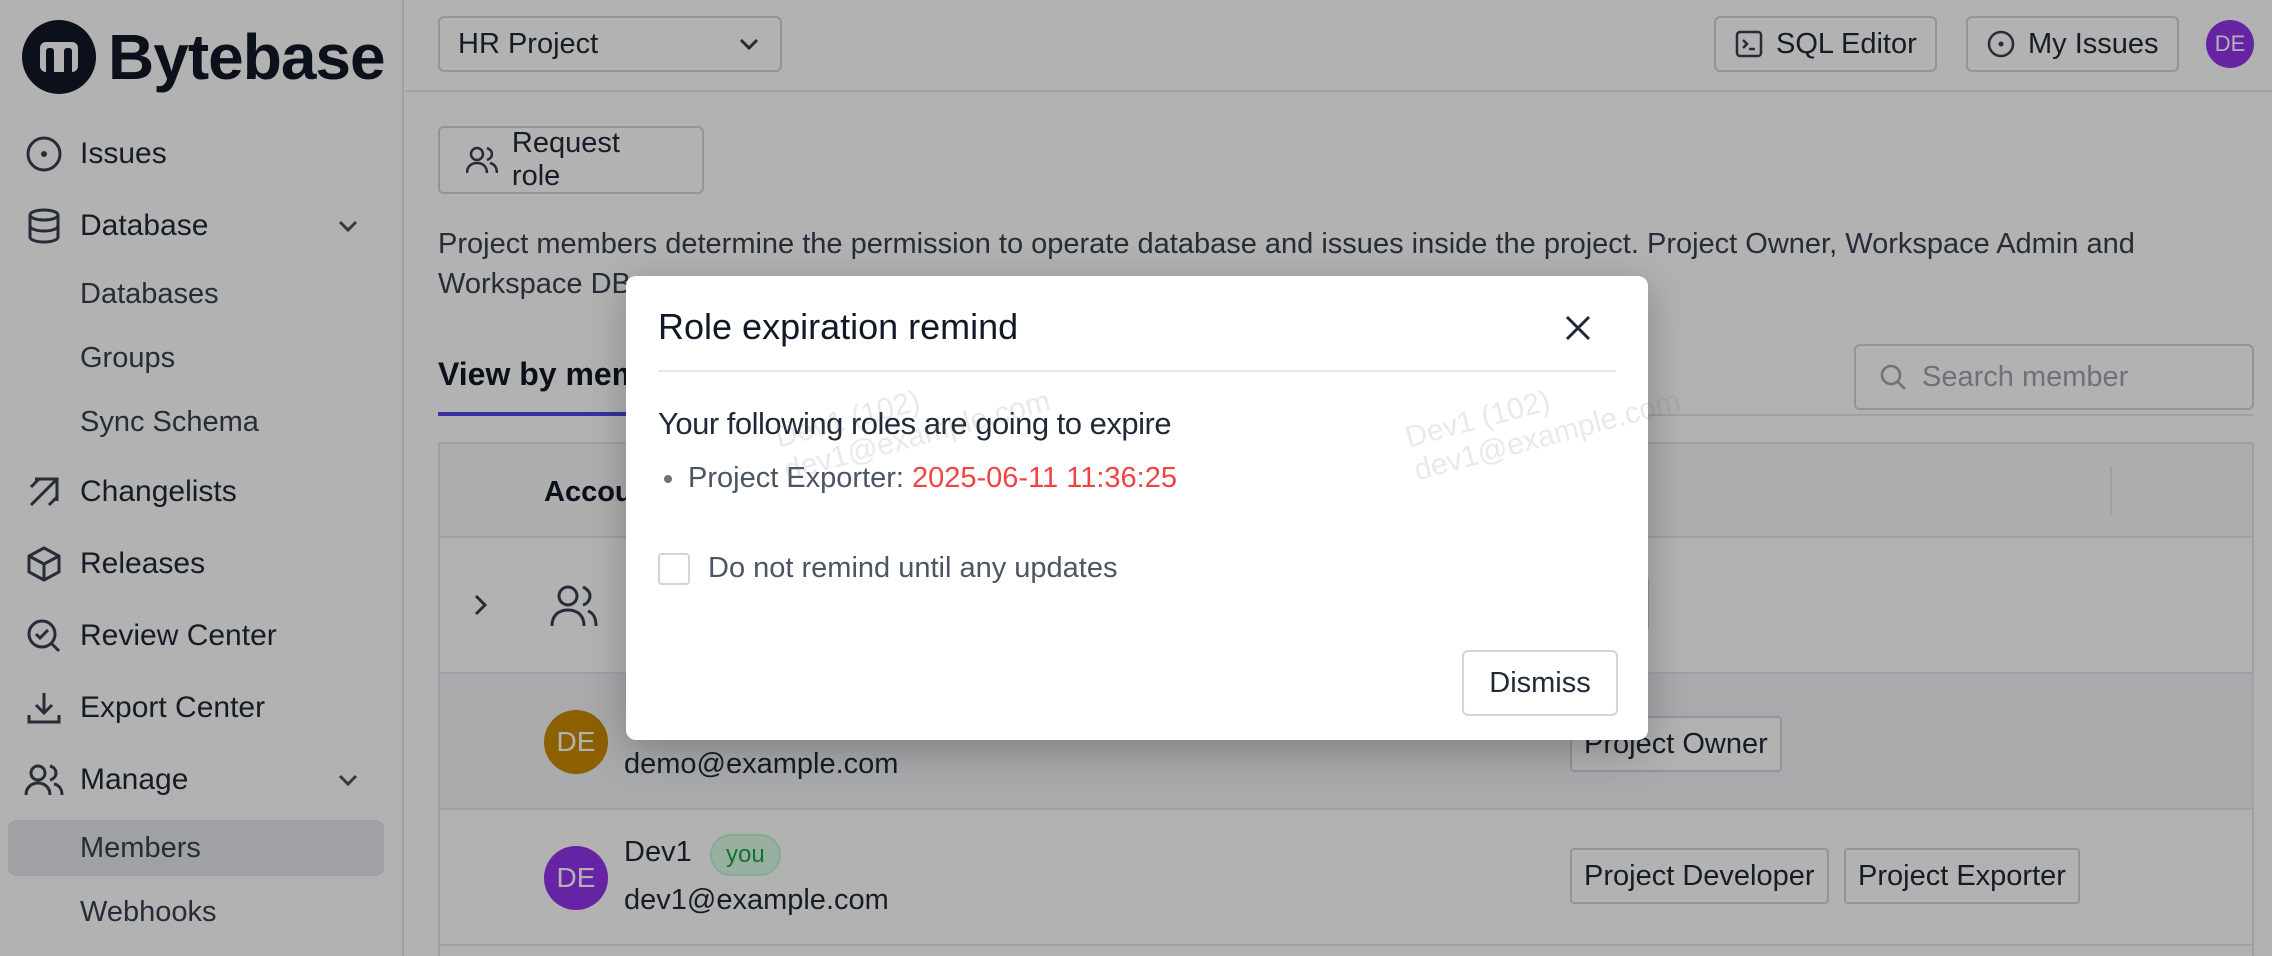  What do you see at coordinates (1137, 371) in the screenshot?
I see `modal-divider` at bounding box center [1137, 371].